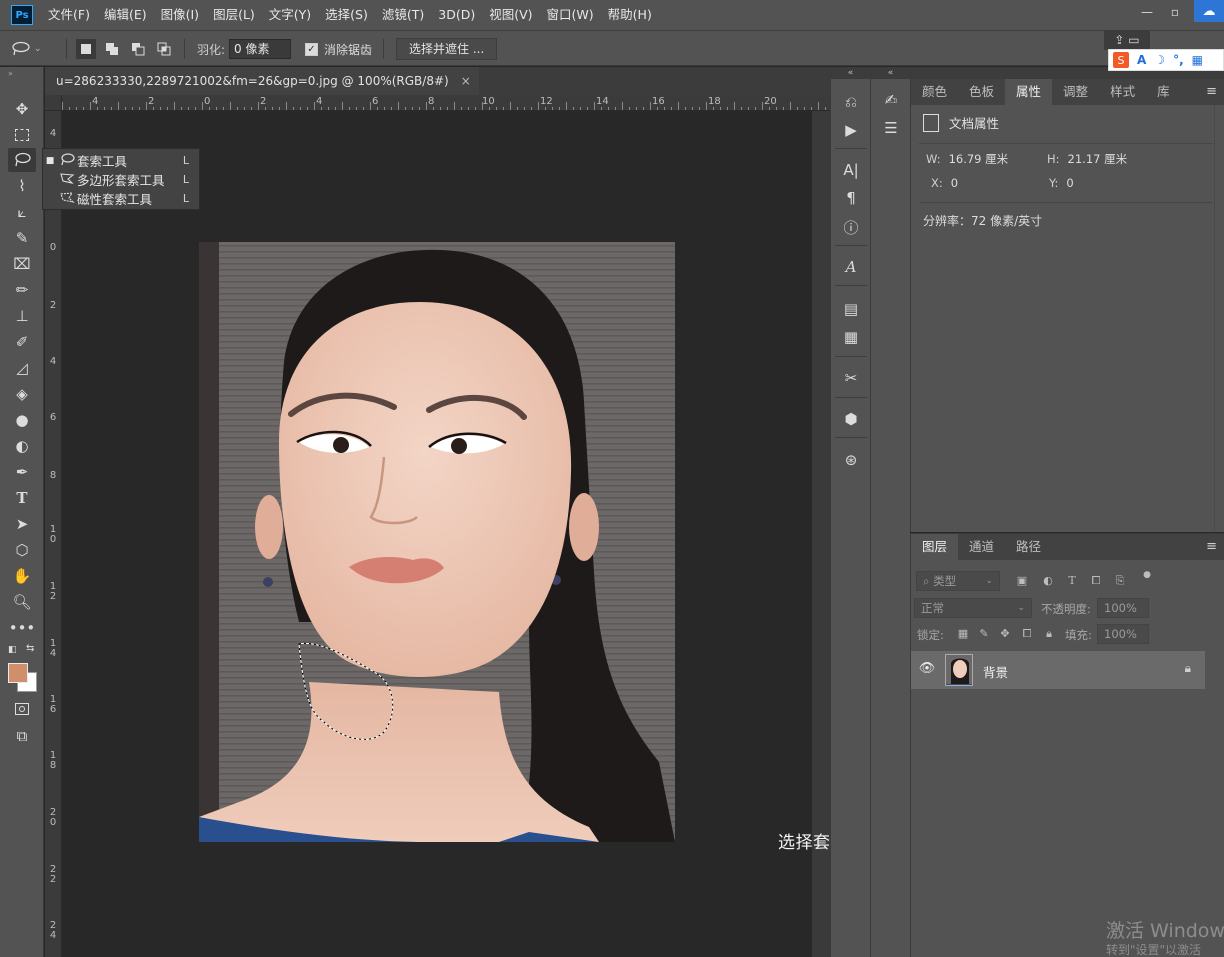 Image resolution: width=1224 pixels, height=957 pixels. Describe the element at coordinates (22, 290) in the screenshot. I see `brush-tool-icon: ✏` at that location.